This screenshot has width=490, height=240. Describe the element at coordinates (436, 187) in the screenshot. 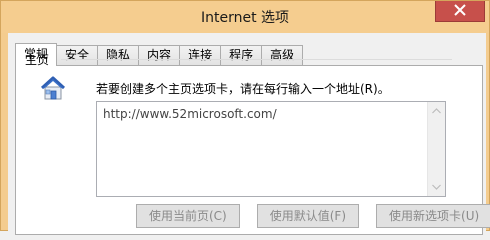

I see `scroll-down-icon` at that location.